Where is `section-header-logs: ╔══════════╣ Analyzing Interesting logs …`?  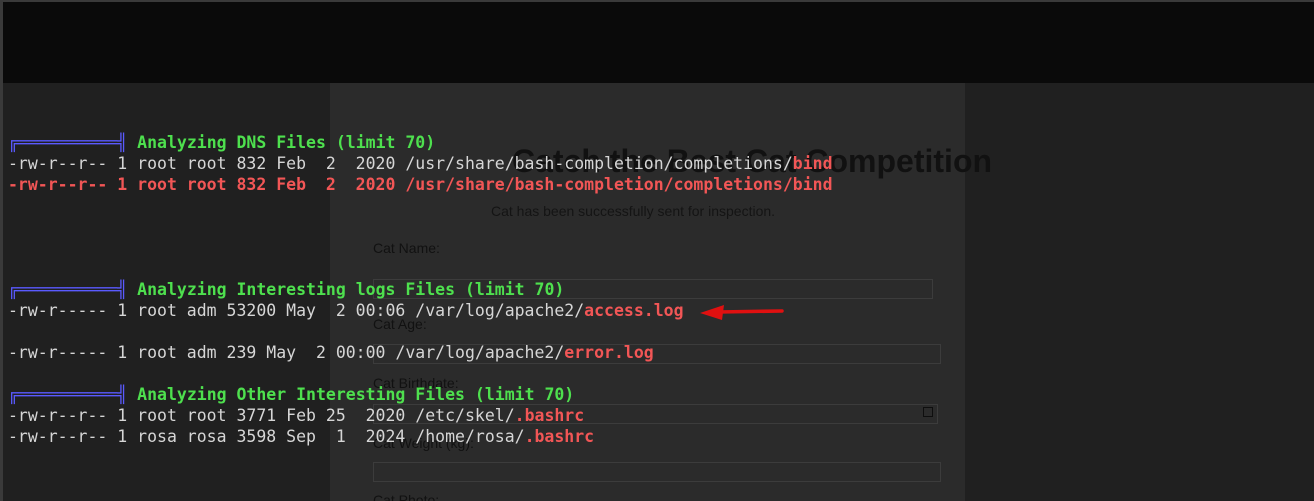
section-header-logs: ╔══════════╣ Analyzing Interesting logs … is located at coordinates (286, 289).